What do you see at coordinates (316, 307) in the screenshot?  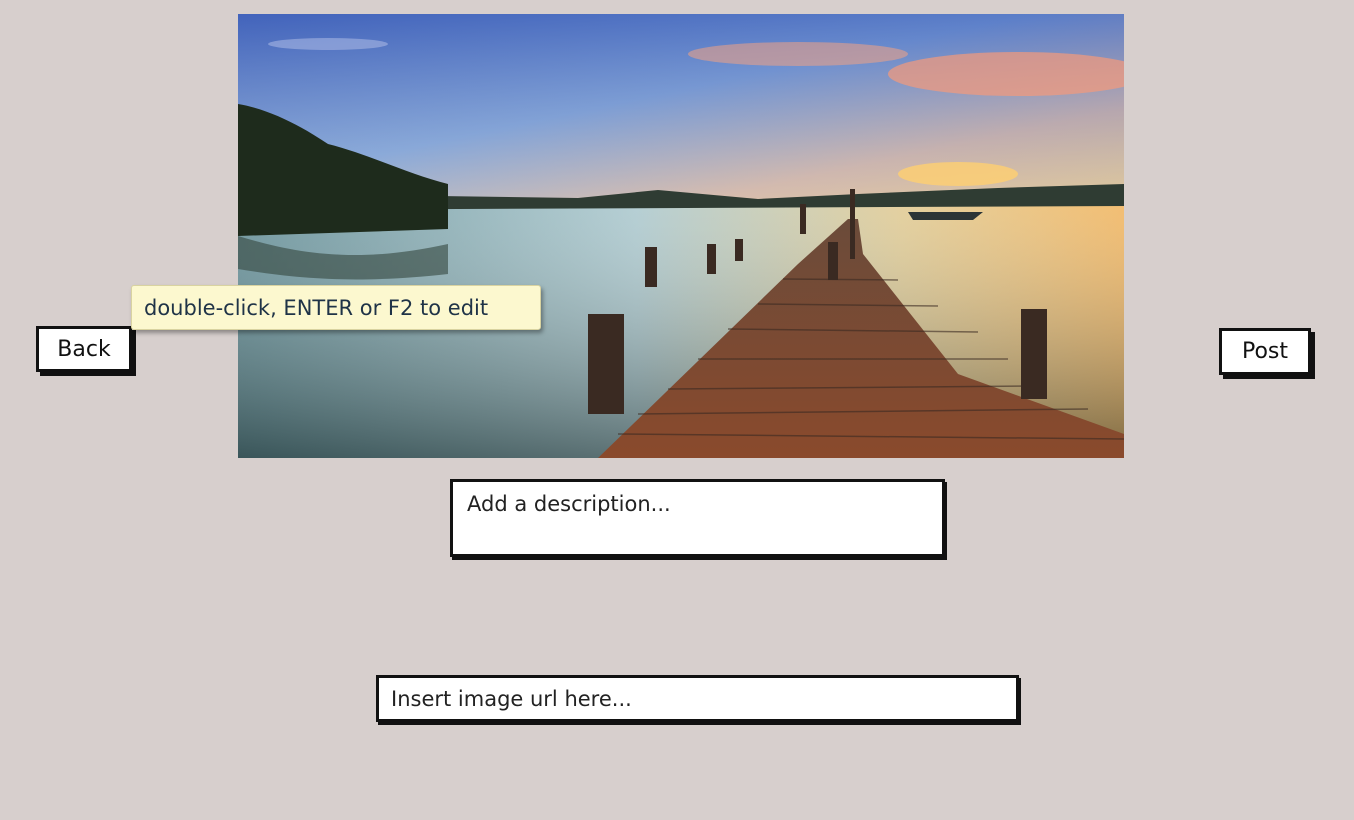 I see `tooltip-text: double-click, ENTER or F2 to edit` at bounding box center [316, 307].